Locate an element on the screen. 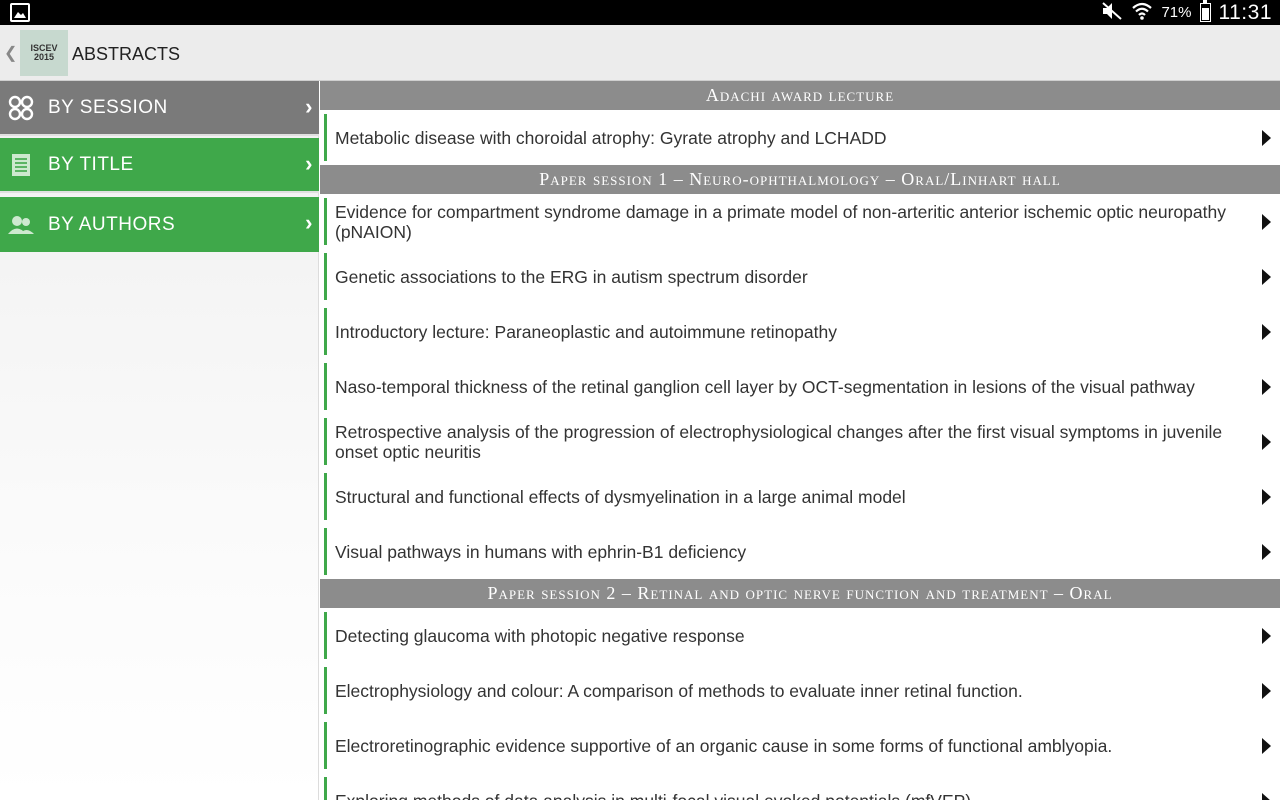 Image resolution: width=1280 pixels, height=800 pixels. sidebar-item-label: BY SESSION is located at coordinates (108, 107).